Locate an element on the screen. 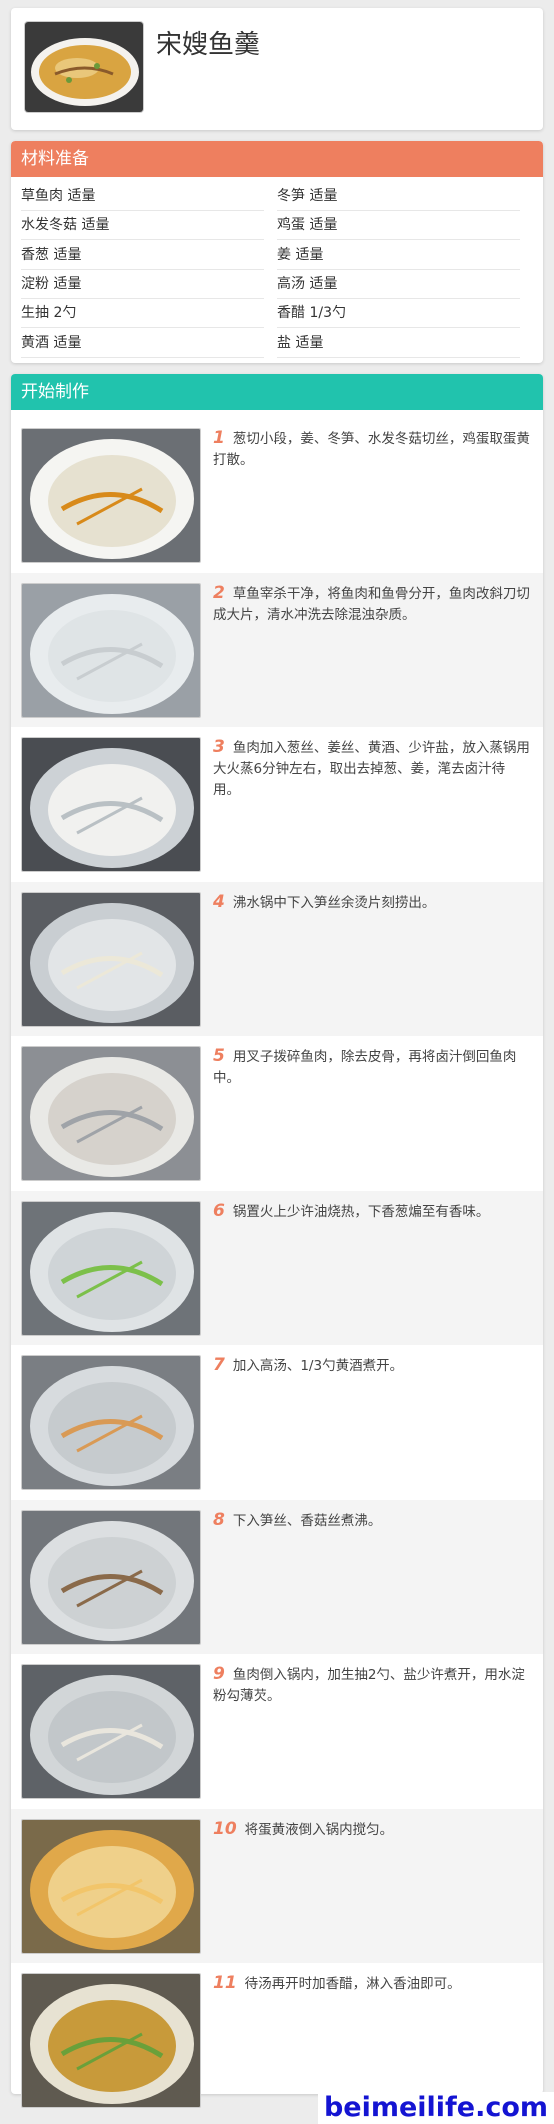 This screenshot has width=554, height=2124. step-description: 10 将蛋黄液倒入锅内搅匀。 is located at coordinates (372, 1830).